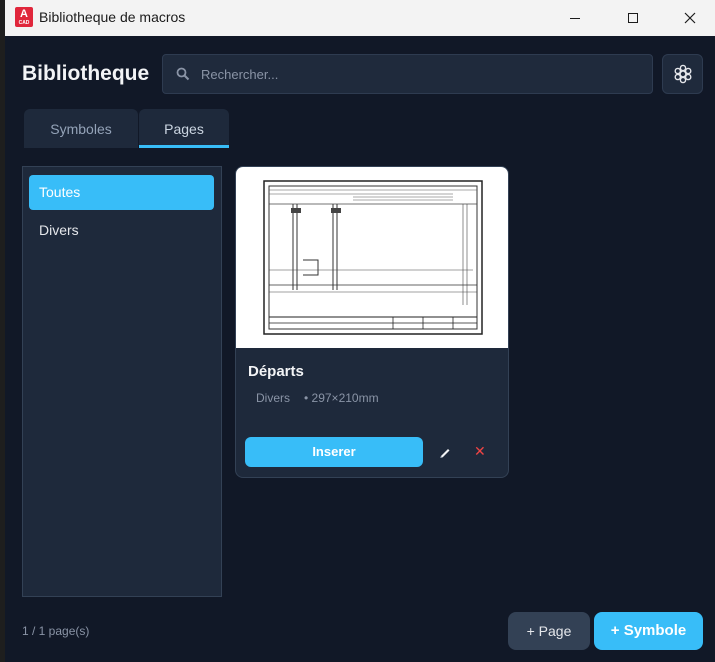 Image resolution: width=715 pixels, height=662 pixels. I want to click on card-category: Divers, so click(273, 398).